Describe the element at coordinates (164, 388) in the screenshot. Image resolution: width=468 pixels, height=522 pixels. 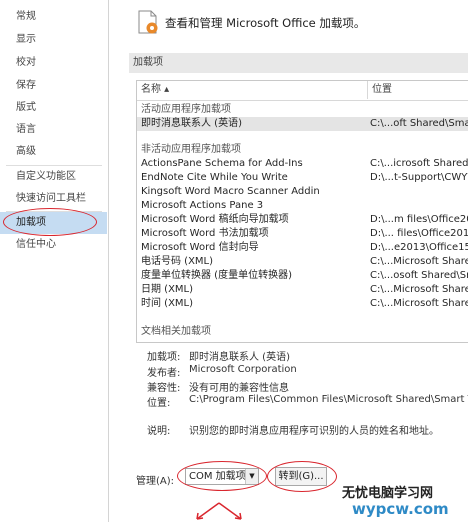
I see `detail-compat-label: 兼容性:` at that location.